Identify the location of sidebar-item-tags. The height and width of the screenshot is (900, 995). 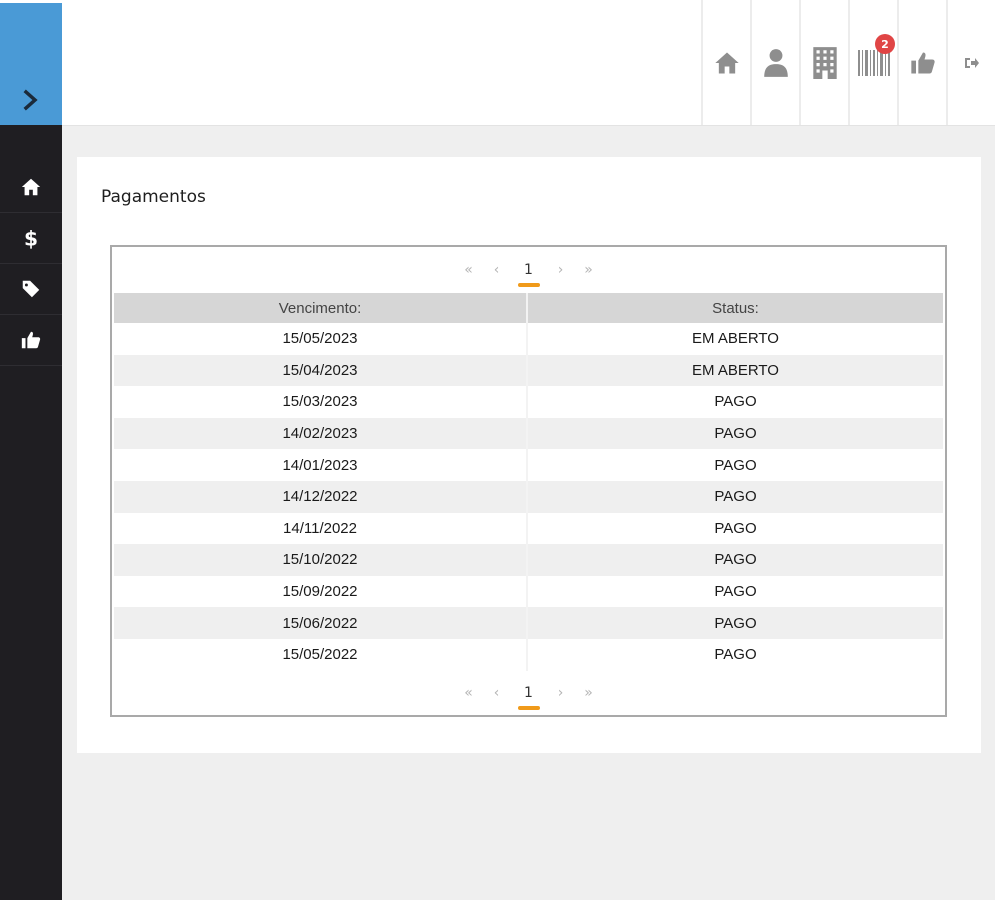
(31, 289).